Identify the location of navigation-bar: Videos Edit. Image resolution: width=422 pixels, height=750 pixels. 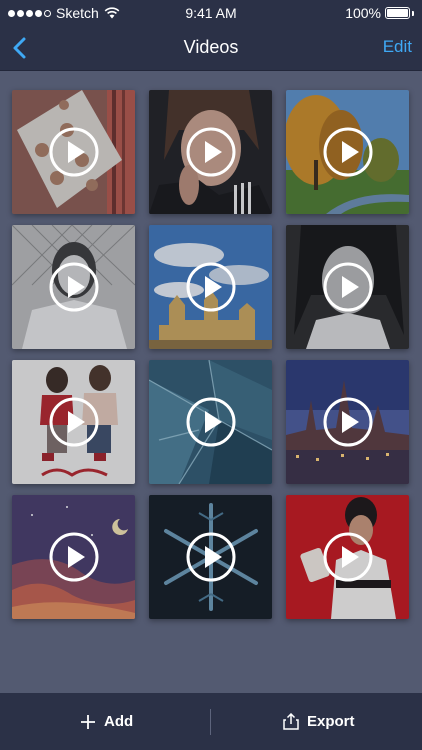
(211, 48).